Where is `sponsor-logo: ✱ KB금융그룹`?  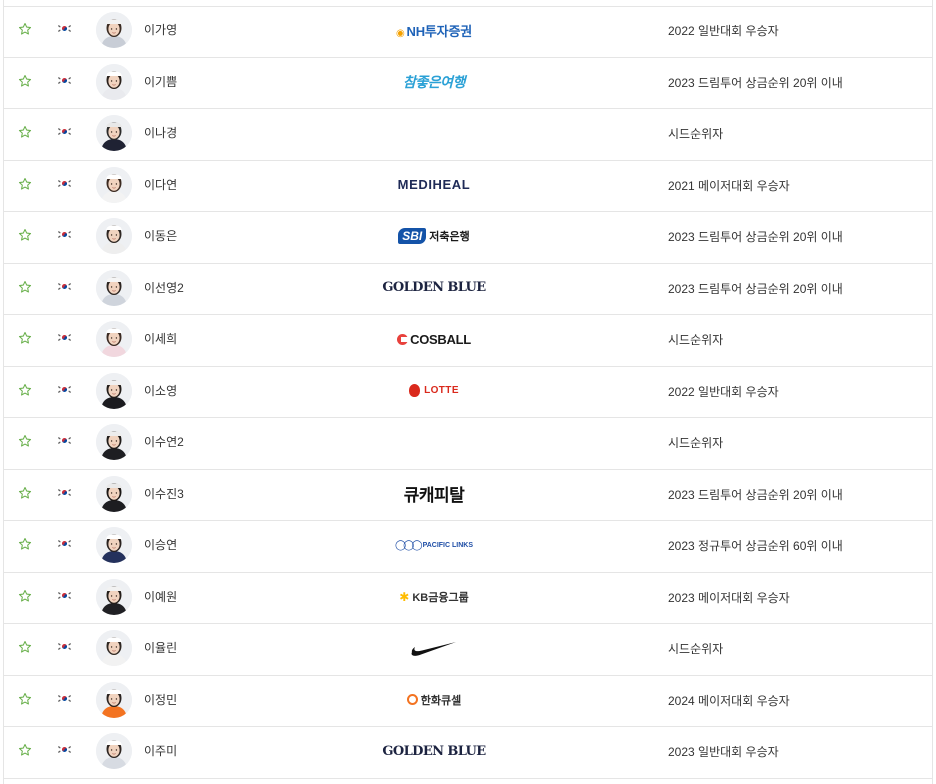 sponsor-logo: ✱ KB금융그룹 is located at coordinates (434, 597).